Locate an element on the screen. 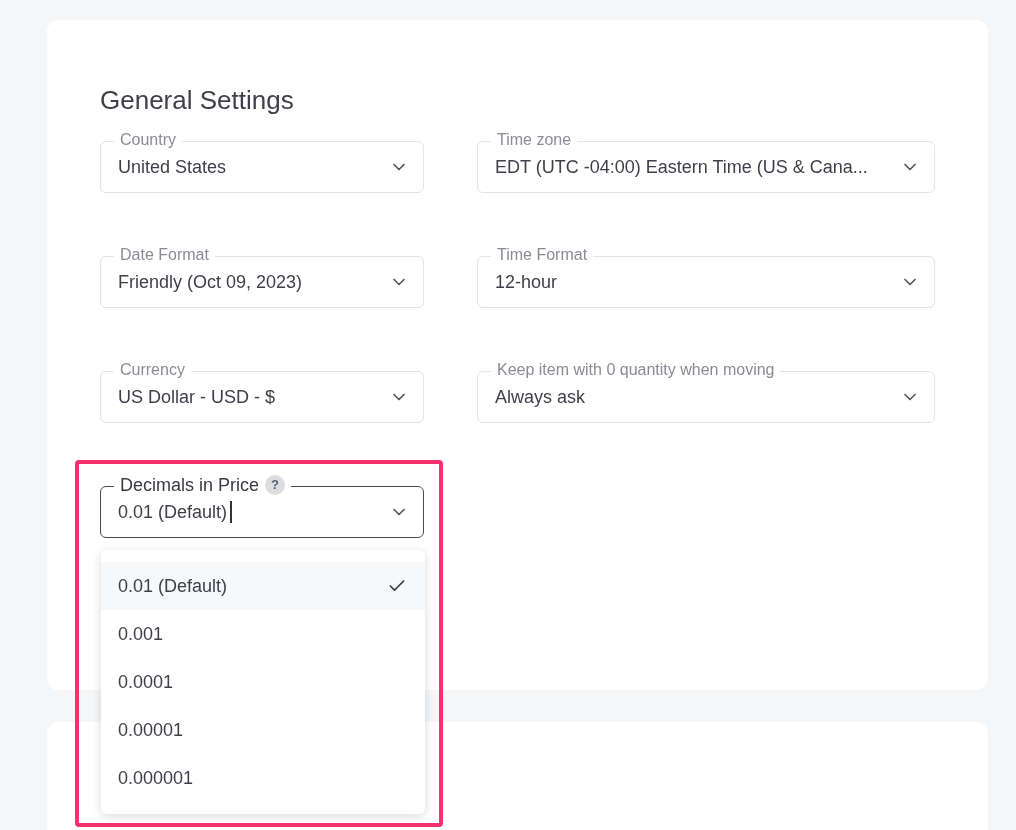  select-value: 12-hour is located at coordinates (526, 282).